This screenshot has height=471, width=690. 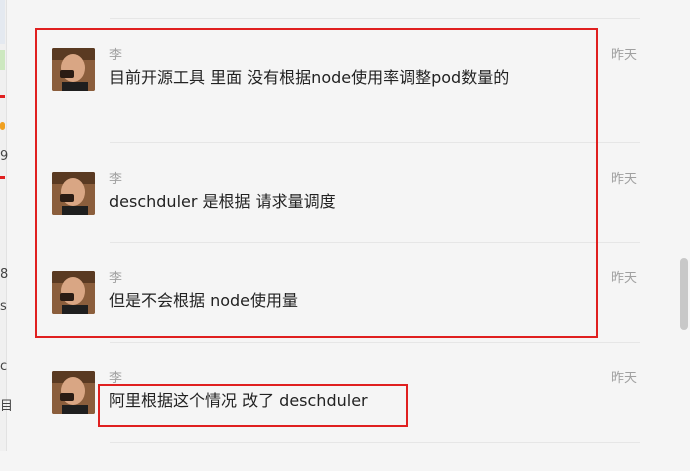 What do you see at coordinates (204, 300) in the screenshot?
I see `message-text: 但是不会根据 node使用量` at bounding box center [204, 300].